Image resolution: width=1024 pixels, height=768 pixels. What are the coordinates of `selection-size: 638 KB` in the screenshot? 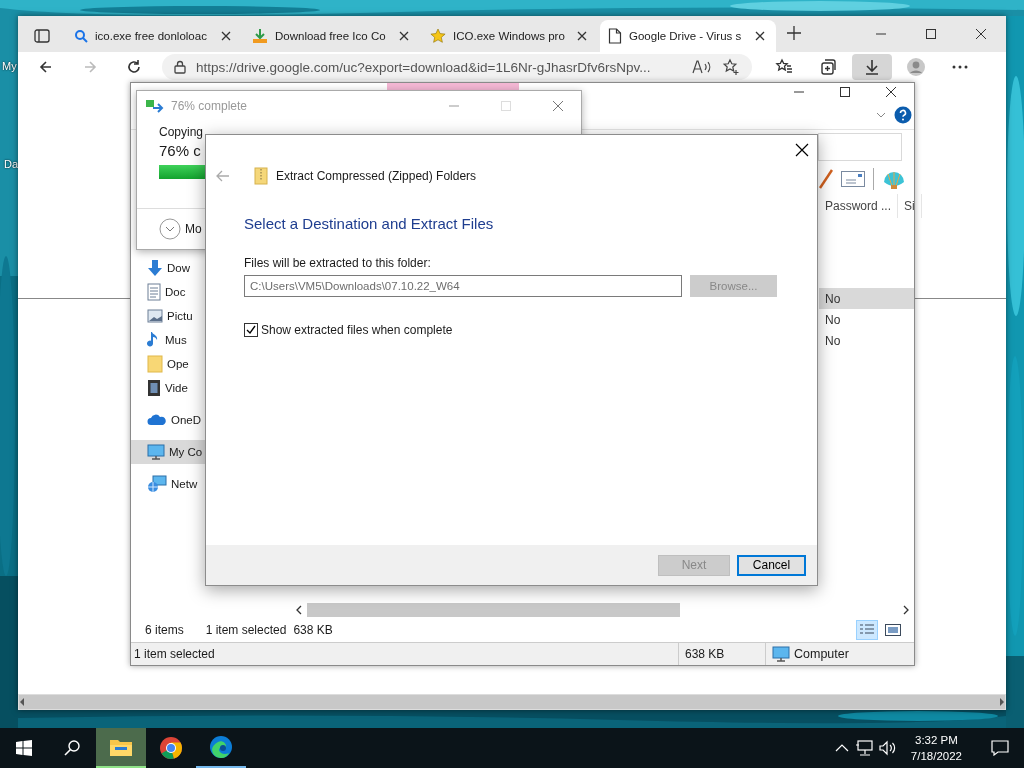 It's located at (313, 630).